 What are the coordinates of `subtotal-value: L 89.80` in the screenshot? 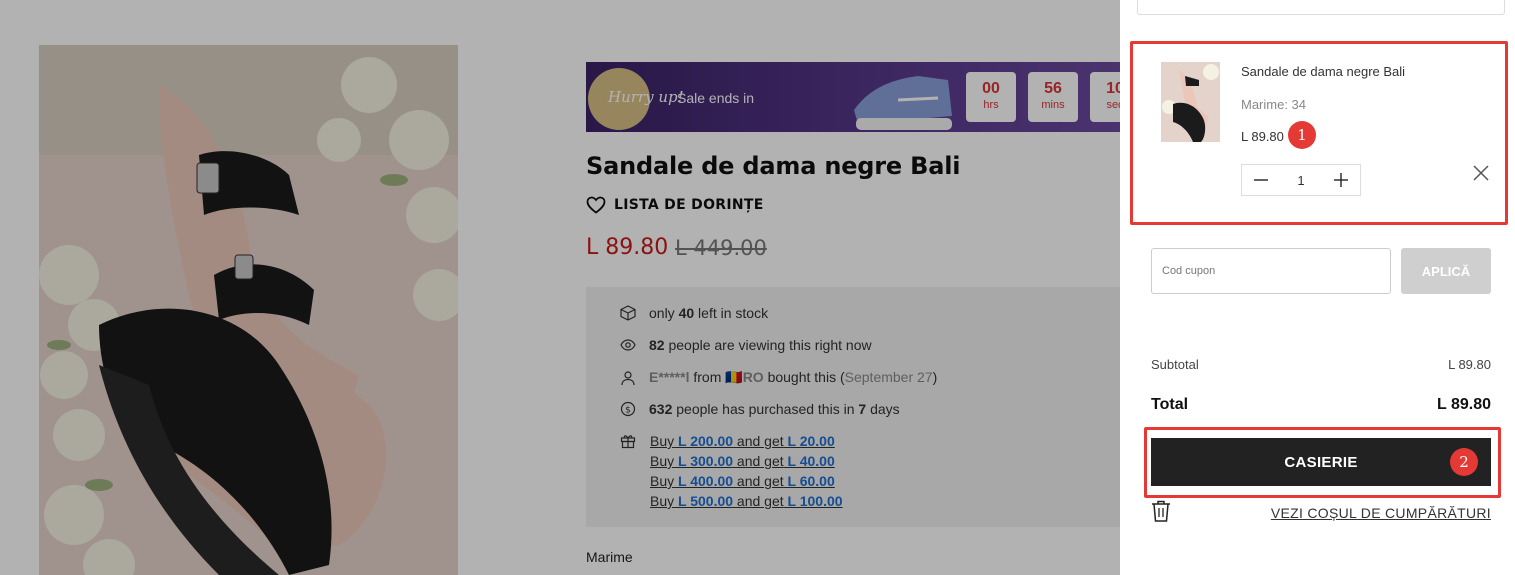 It's located at (1469, 364).